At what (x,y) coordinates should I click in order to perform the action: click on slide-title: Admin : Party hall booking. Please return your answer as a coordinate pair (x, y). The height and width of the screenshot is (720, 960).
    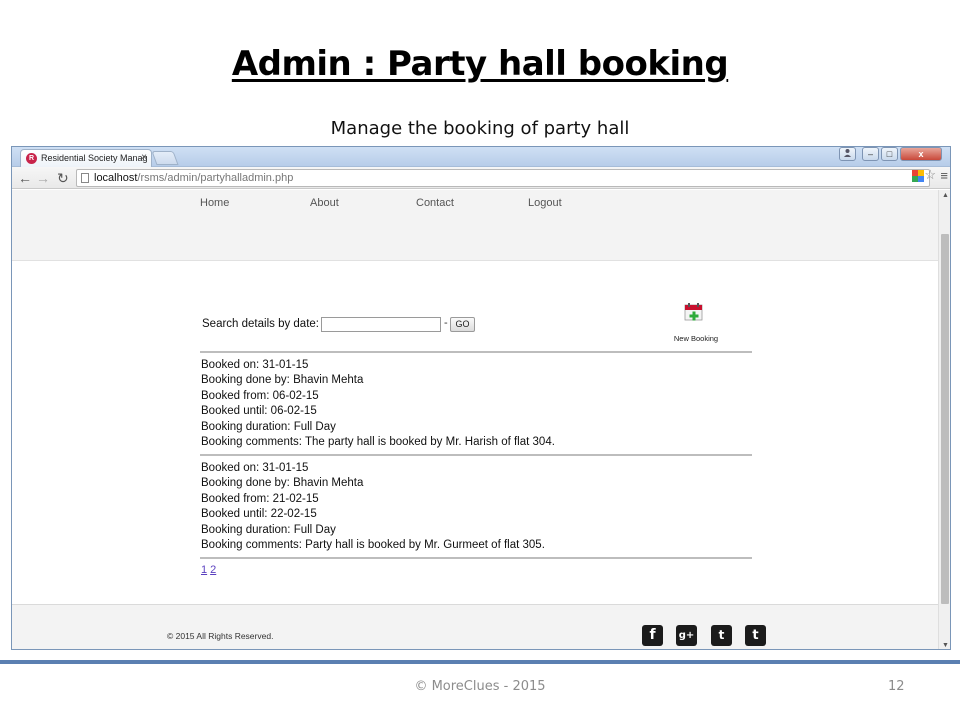
    Looking at the image, I should click on (480, 64).